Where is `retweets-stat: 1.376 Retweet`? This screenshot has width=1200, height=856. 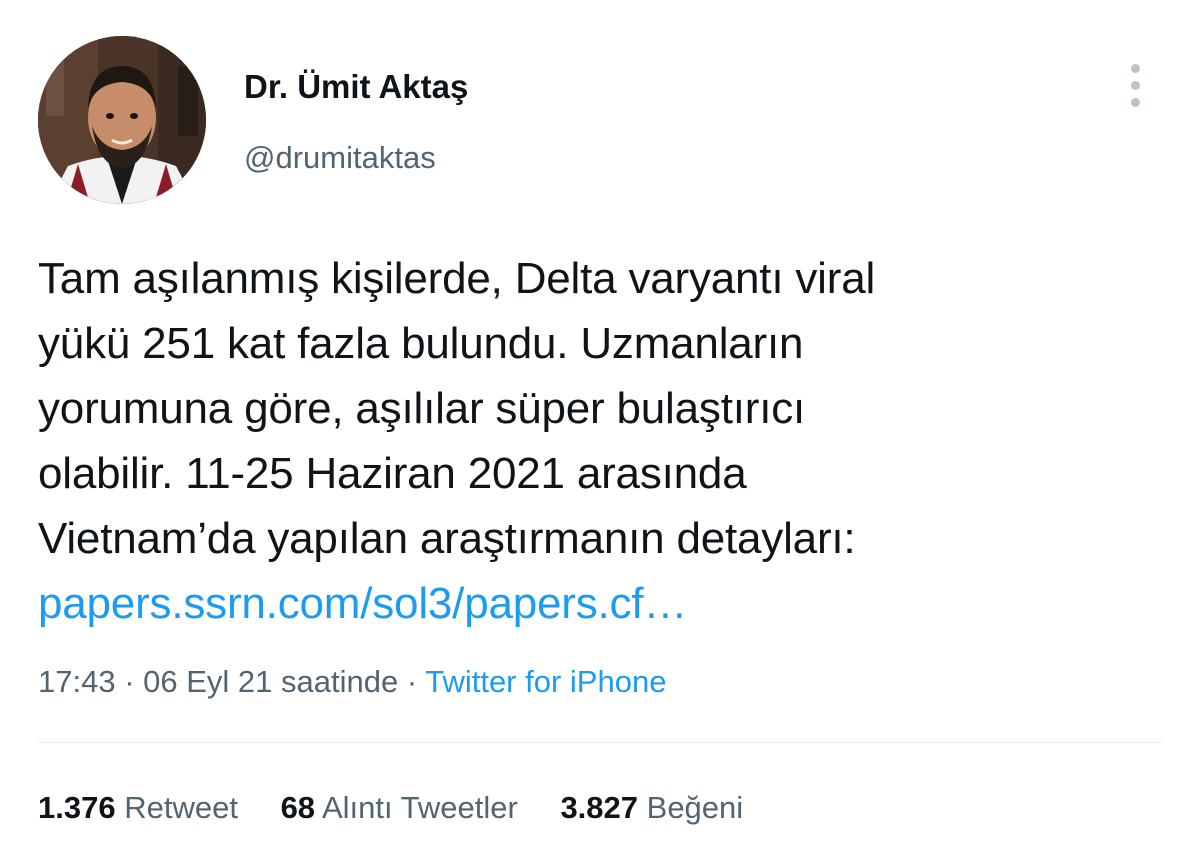
retweets-stat: 1.376 Retweet is located at coordinates (138, 808).